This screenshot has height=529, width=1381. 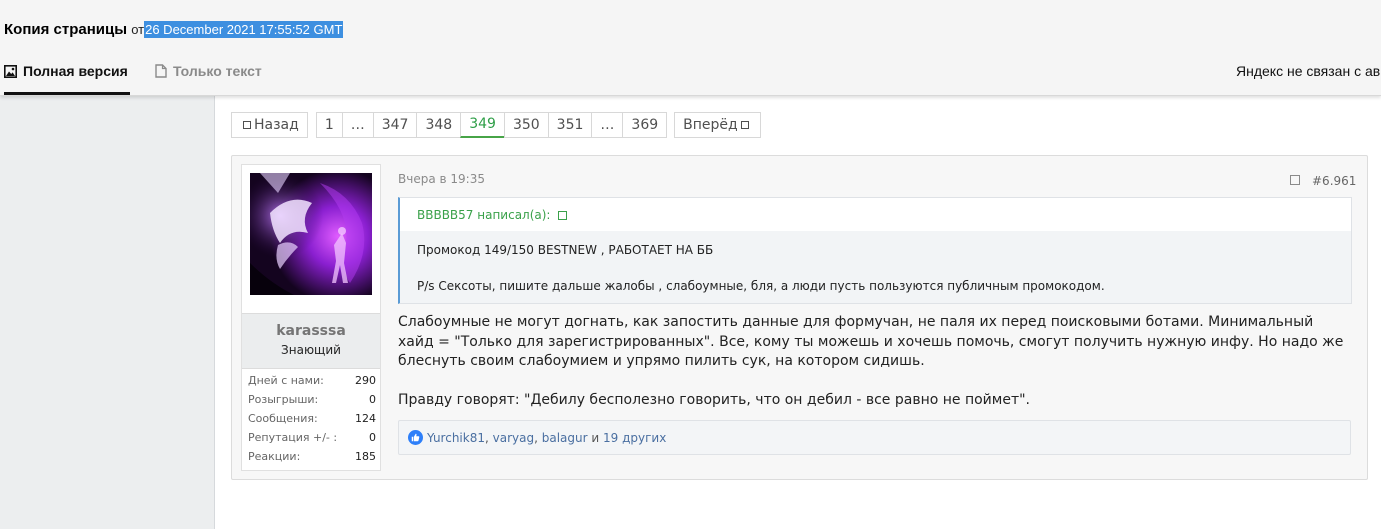 What do you see at coordinates (513, 438) in the screenshot?
I see `reaction-user-link: varyag` at bounding box center [513, 438].